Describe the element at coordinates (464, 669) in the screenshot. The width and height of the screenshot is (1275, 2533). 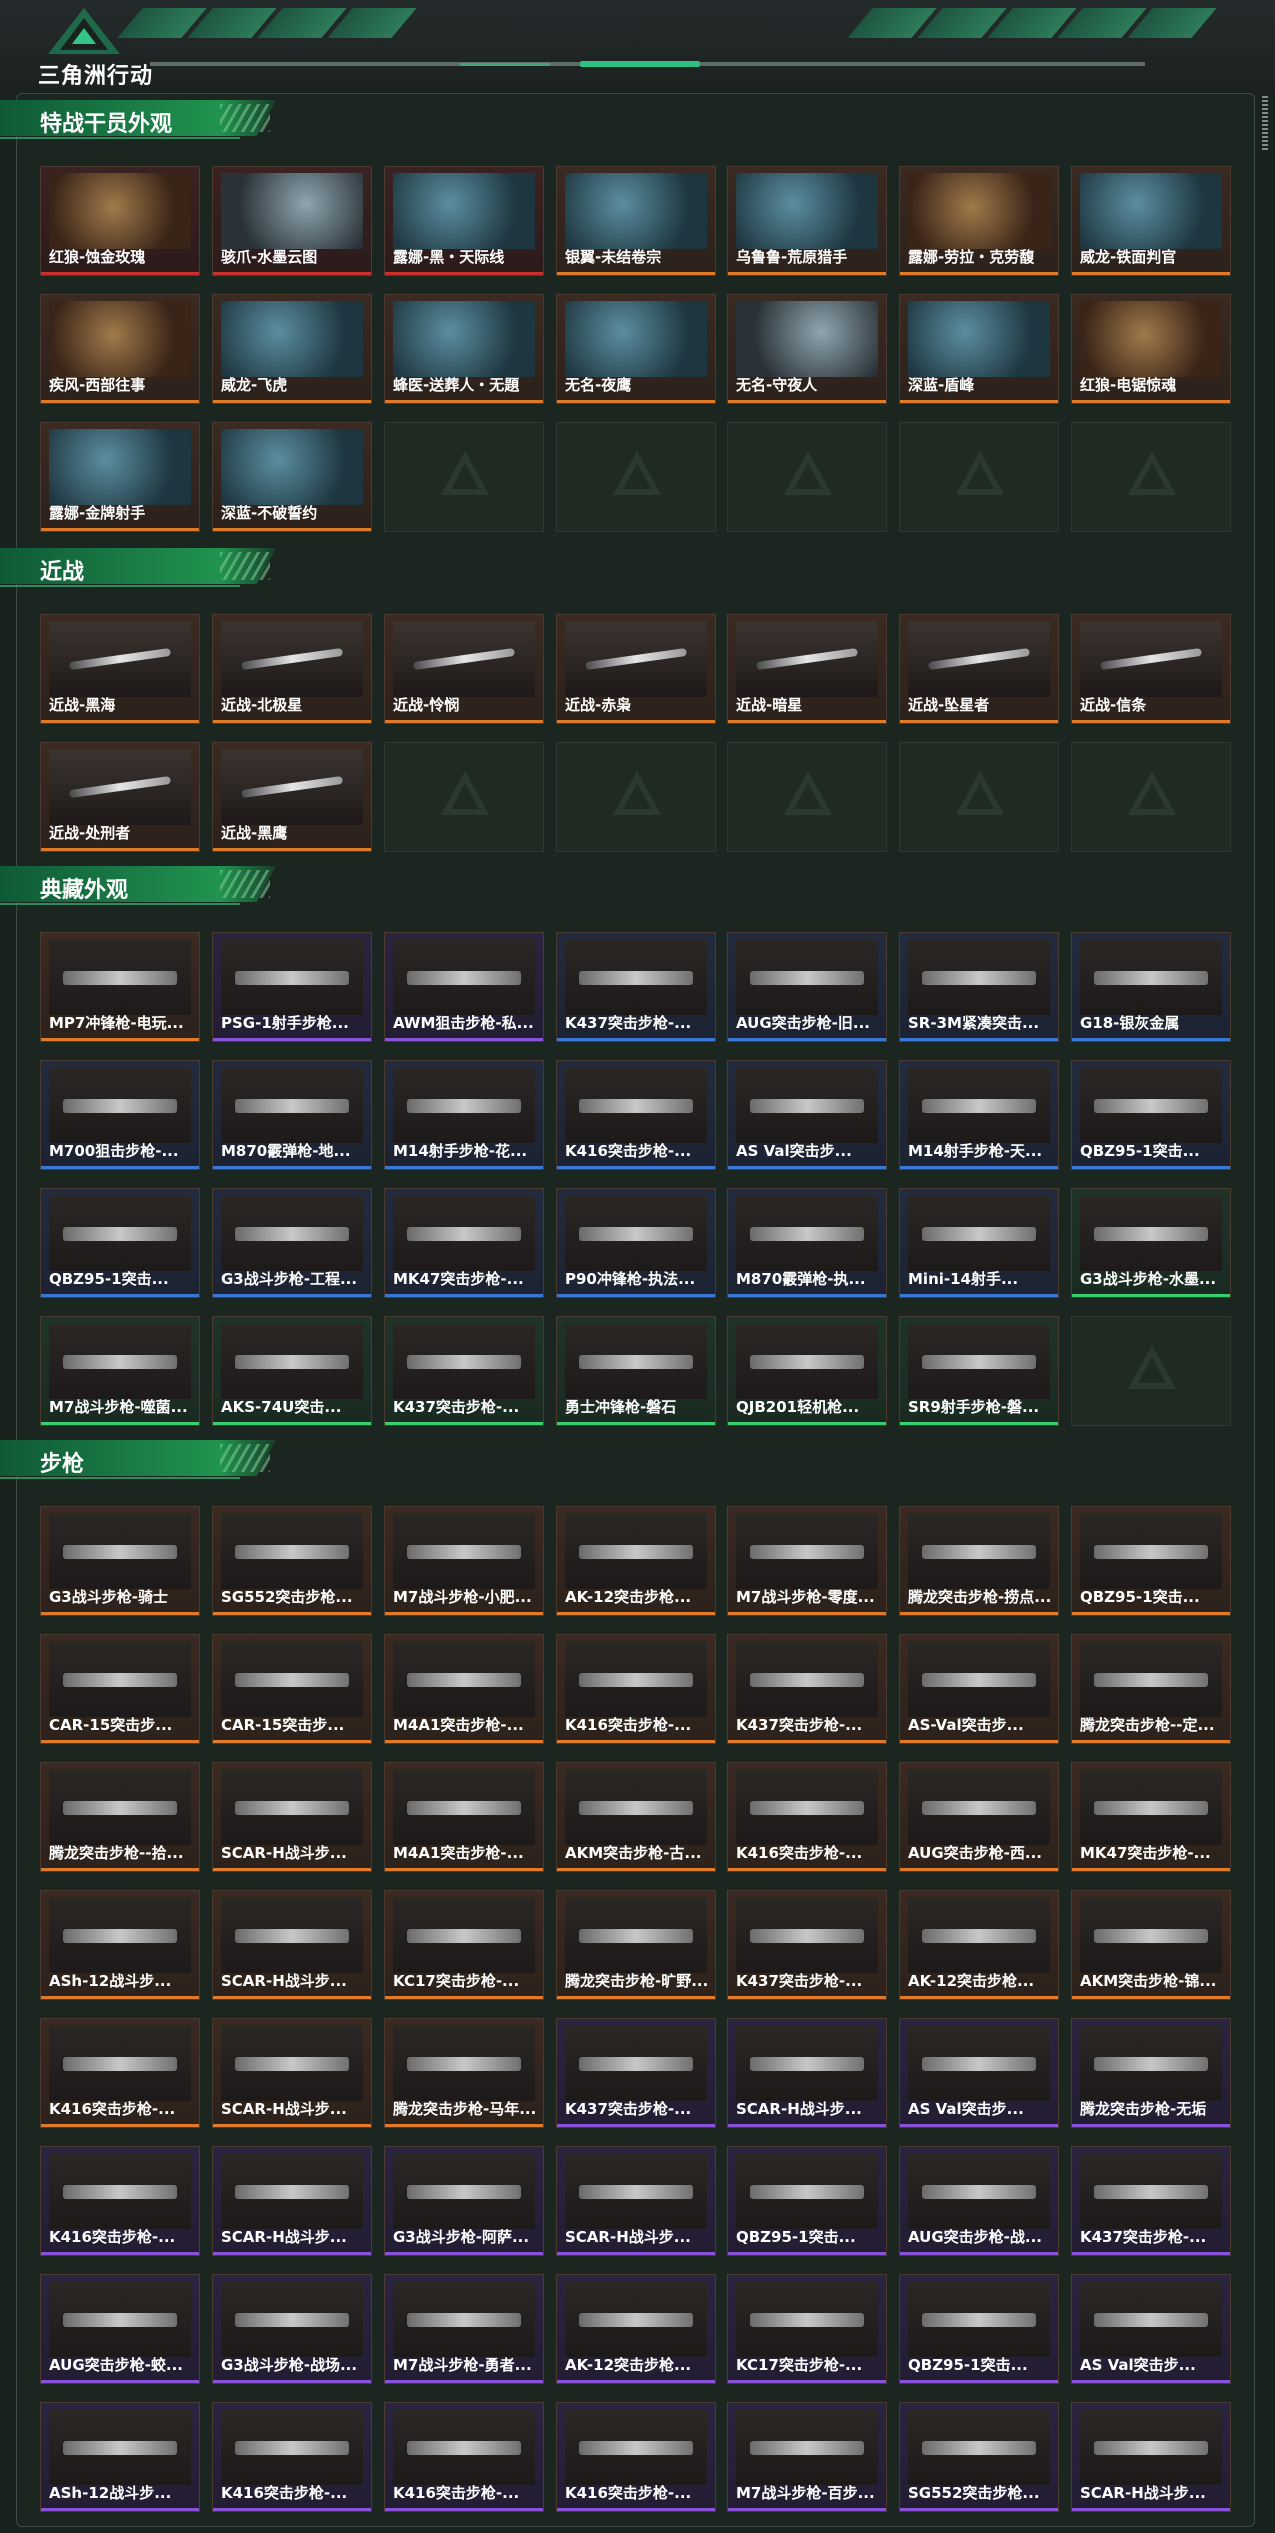
I see `item-card: 近战-怜悯` at that location.